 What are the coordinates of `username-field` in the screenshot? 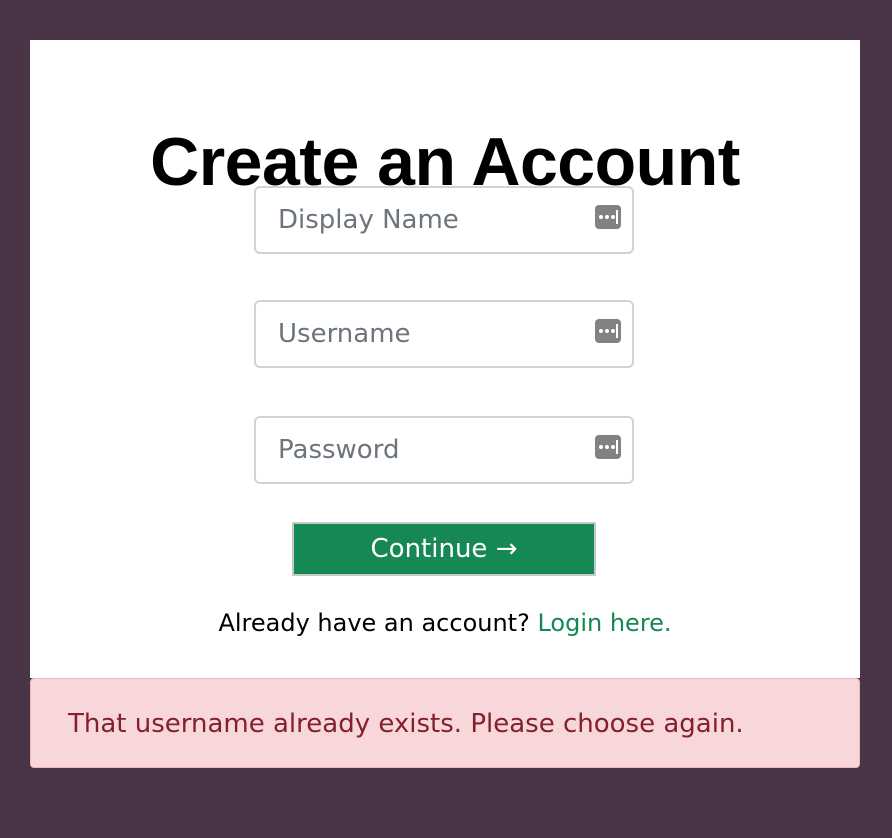 It's located at (444, 334).